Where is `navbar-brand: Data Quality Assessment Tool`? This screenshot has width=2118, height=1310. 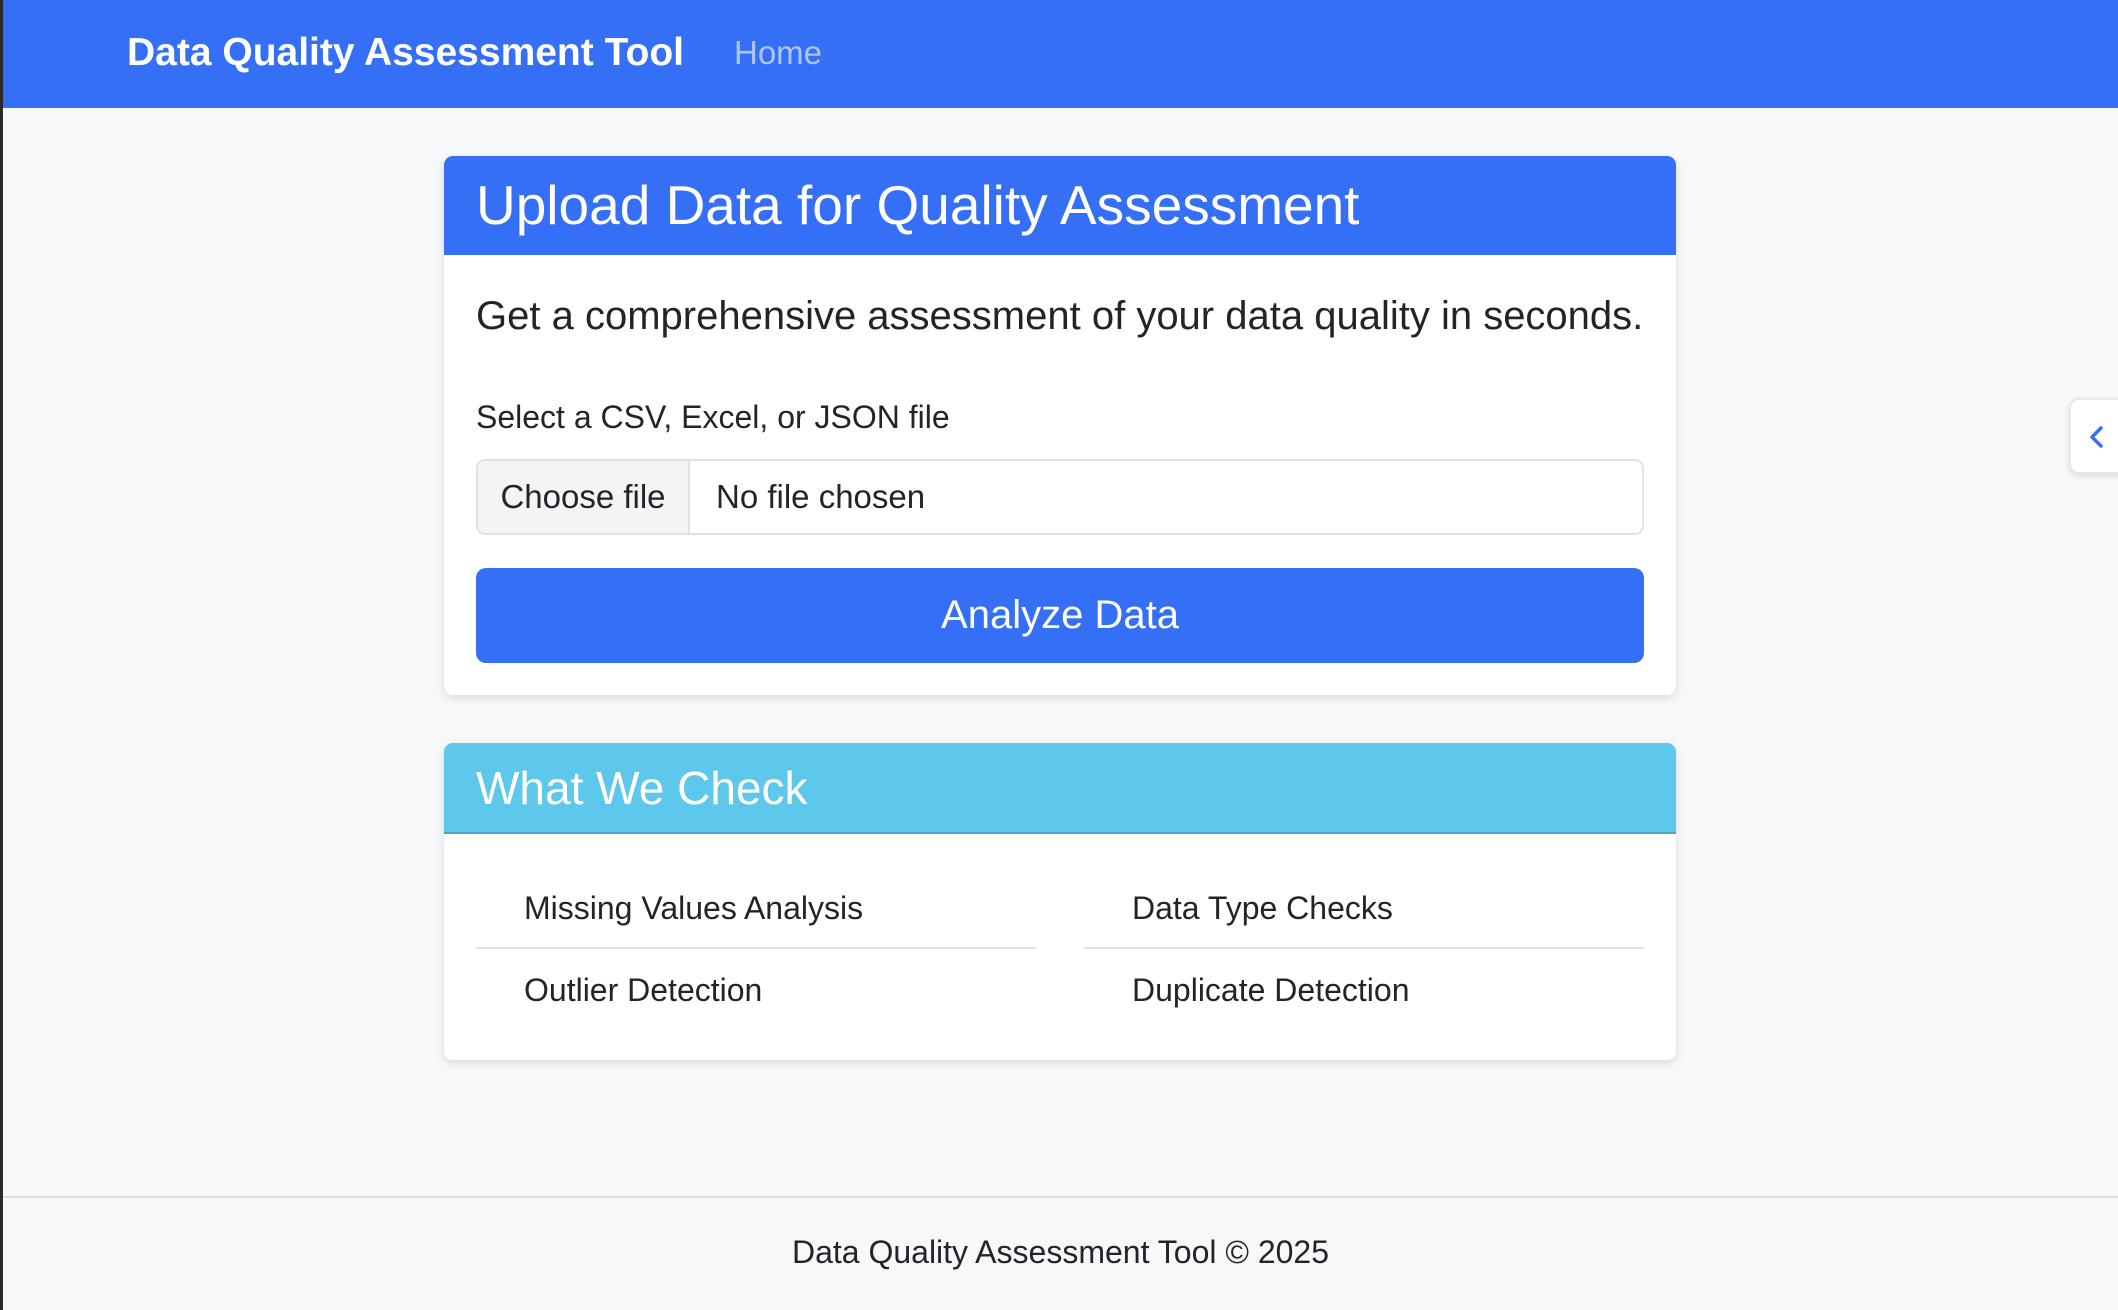 navbar-brand: Data Quality Assessment Tool is located at coordinates (405, 53).